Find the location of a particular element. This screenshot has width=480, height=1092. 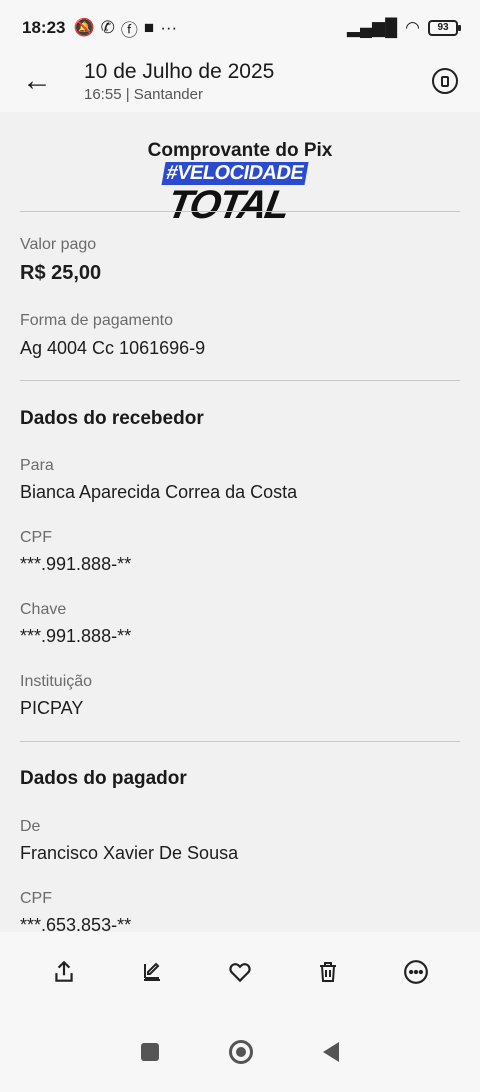

favorite-heart-icon is located at coordinates (240, 972).